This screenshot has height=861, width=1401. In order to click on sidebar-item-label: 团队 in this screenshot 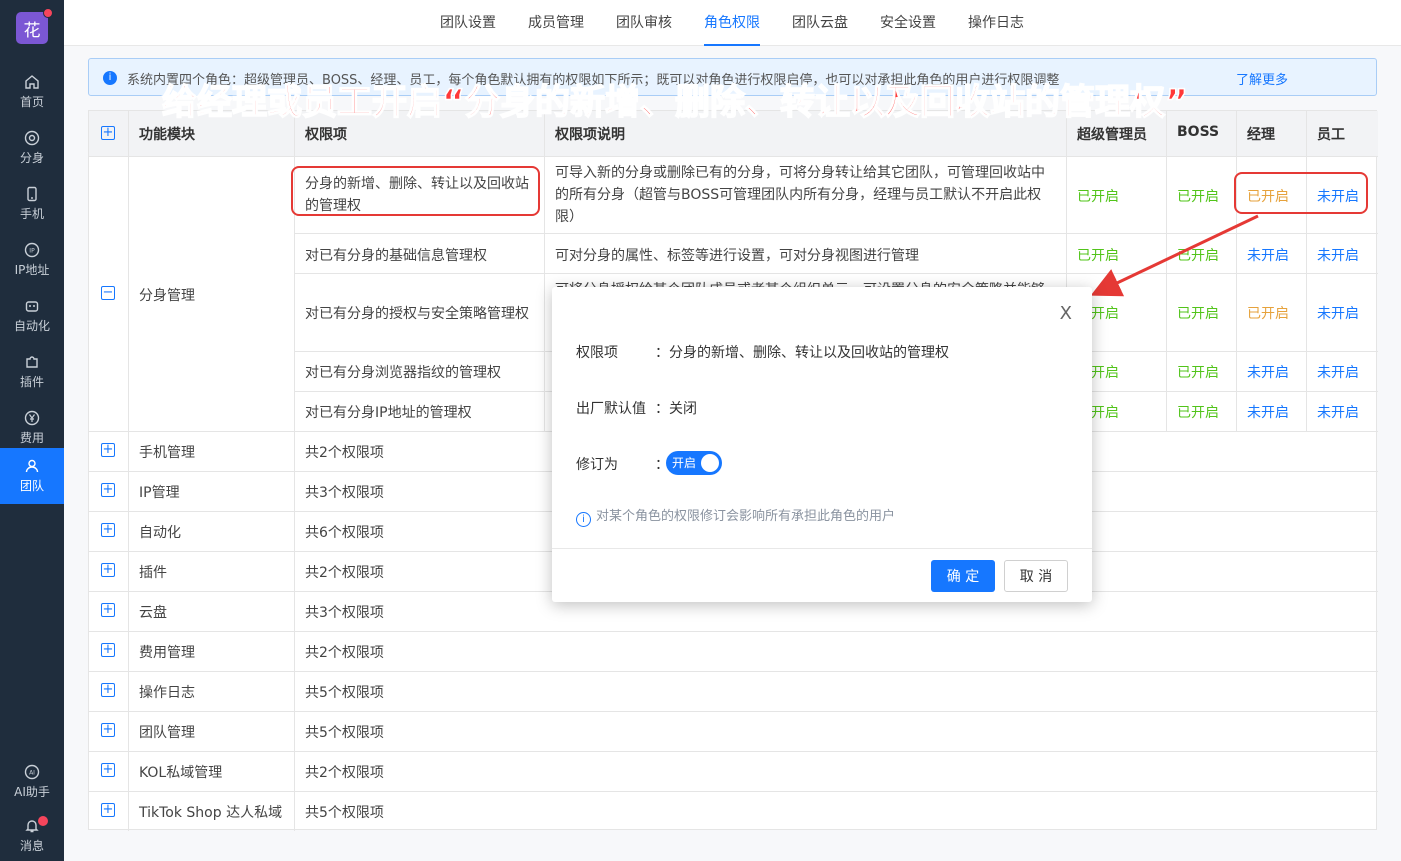, I will do `click(31, 486)`.